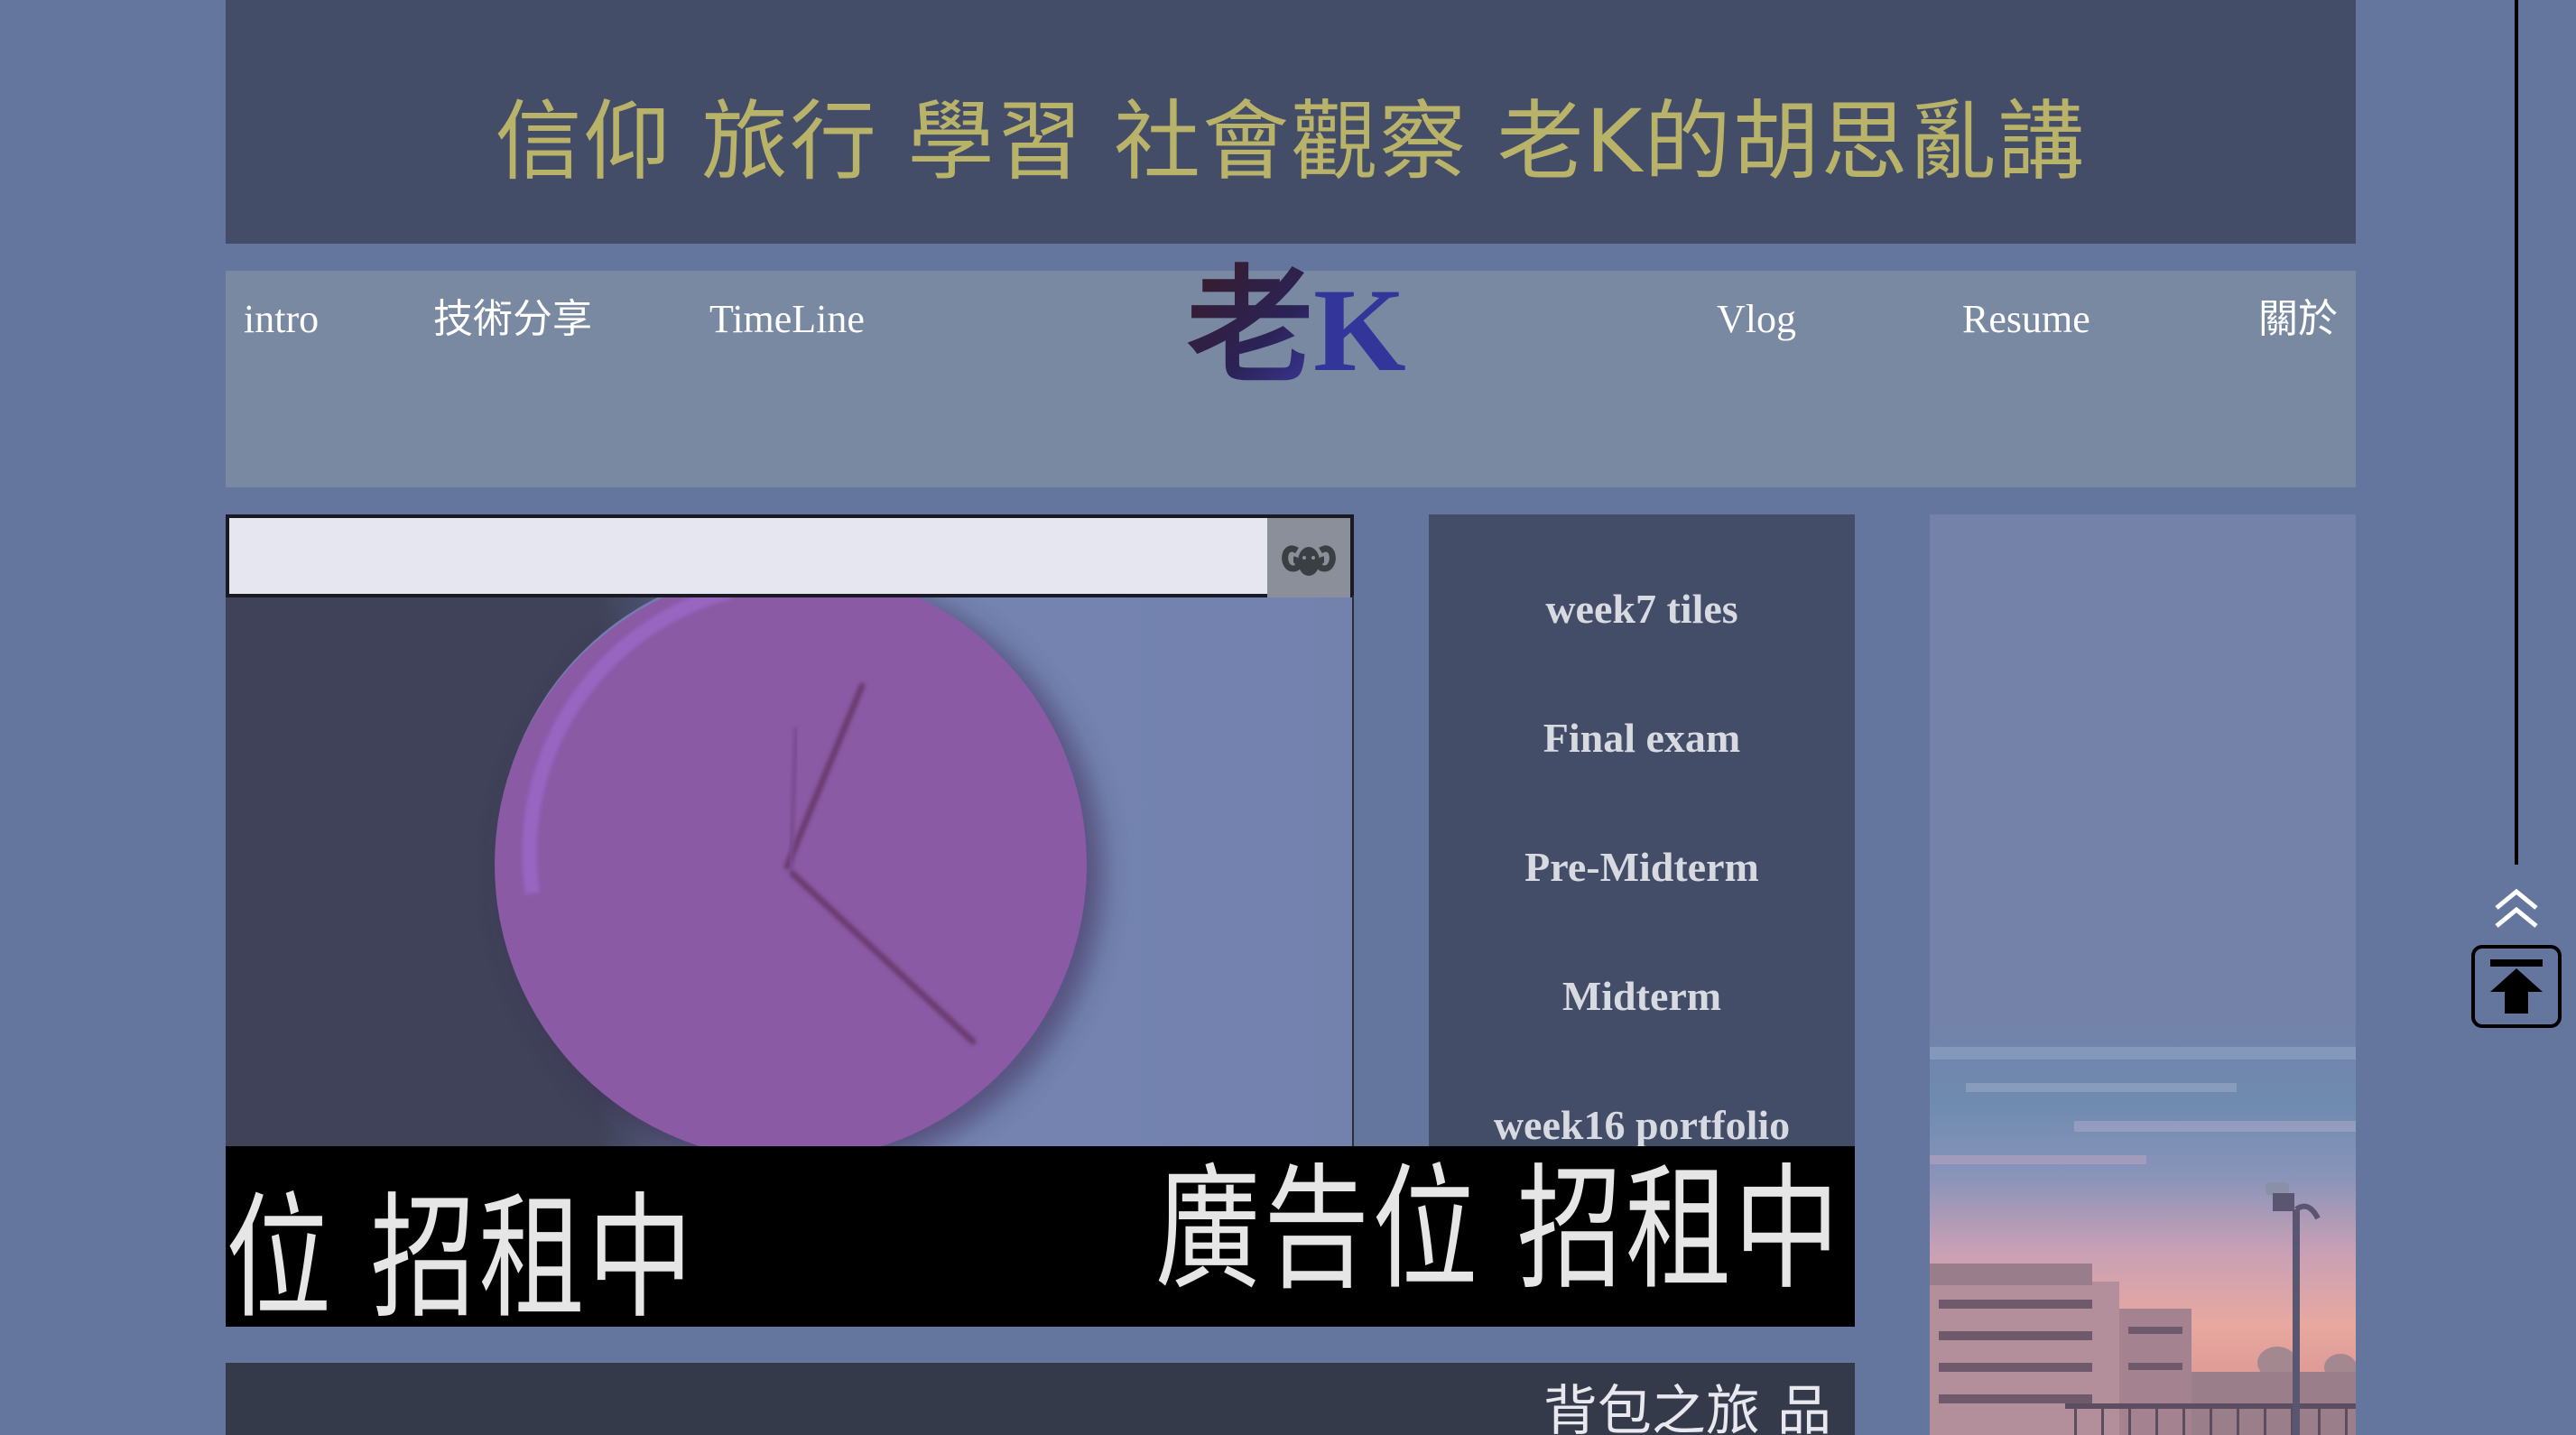 Image resolution: width=2576 pixels, height=1435 pixels. What do you see at coordinates (1642, 867) in the screenshot?
I see `post-link-pre-midterm: Pre-Midterm` at bounding box center [1642, 867].